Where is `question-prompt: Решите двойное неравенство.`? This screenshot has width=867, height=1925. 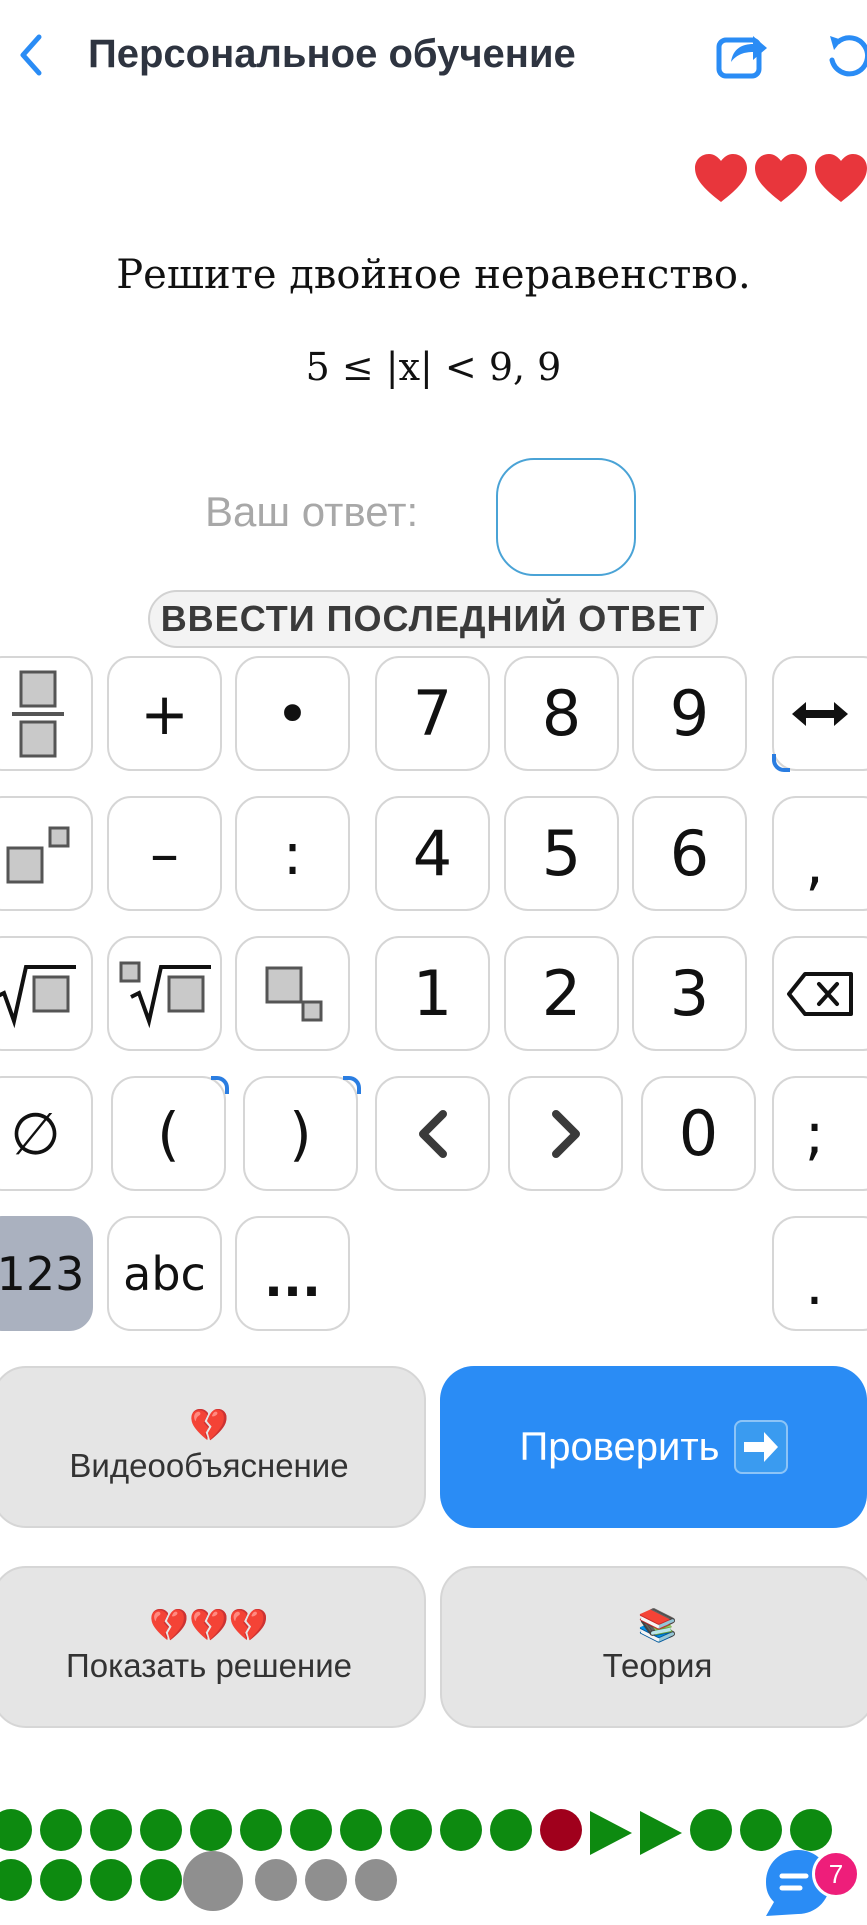 question-prompt: Решите двойное неравенство. is located at coordinates (433, 275).